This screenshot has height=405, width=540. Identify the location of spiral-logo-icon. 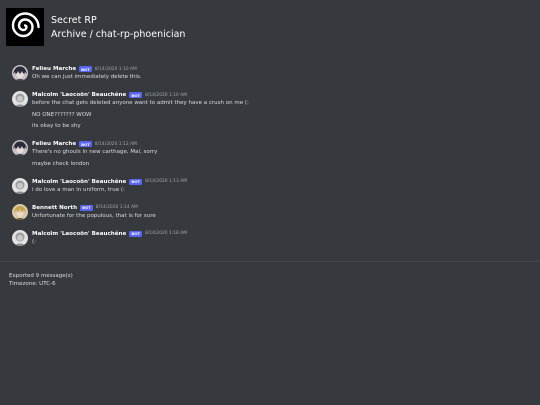
(25, 27).